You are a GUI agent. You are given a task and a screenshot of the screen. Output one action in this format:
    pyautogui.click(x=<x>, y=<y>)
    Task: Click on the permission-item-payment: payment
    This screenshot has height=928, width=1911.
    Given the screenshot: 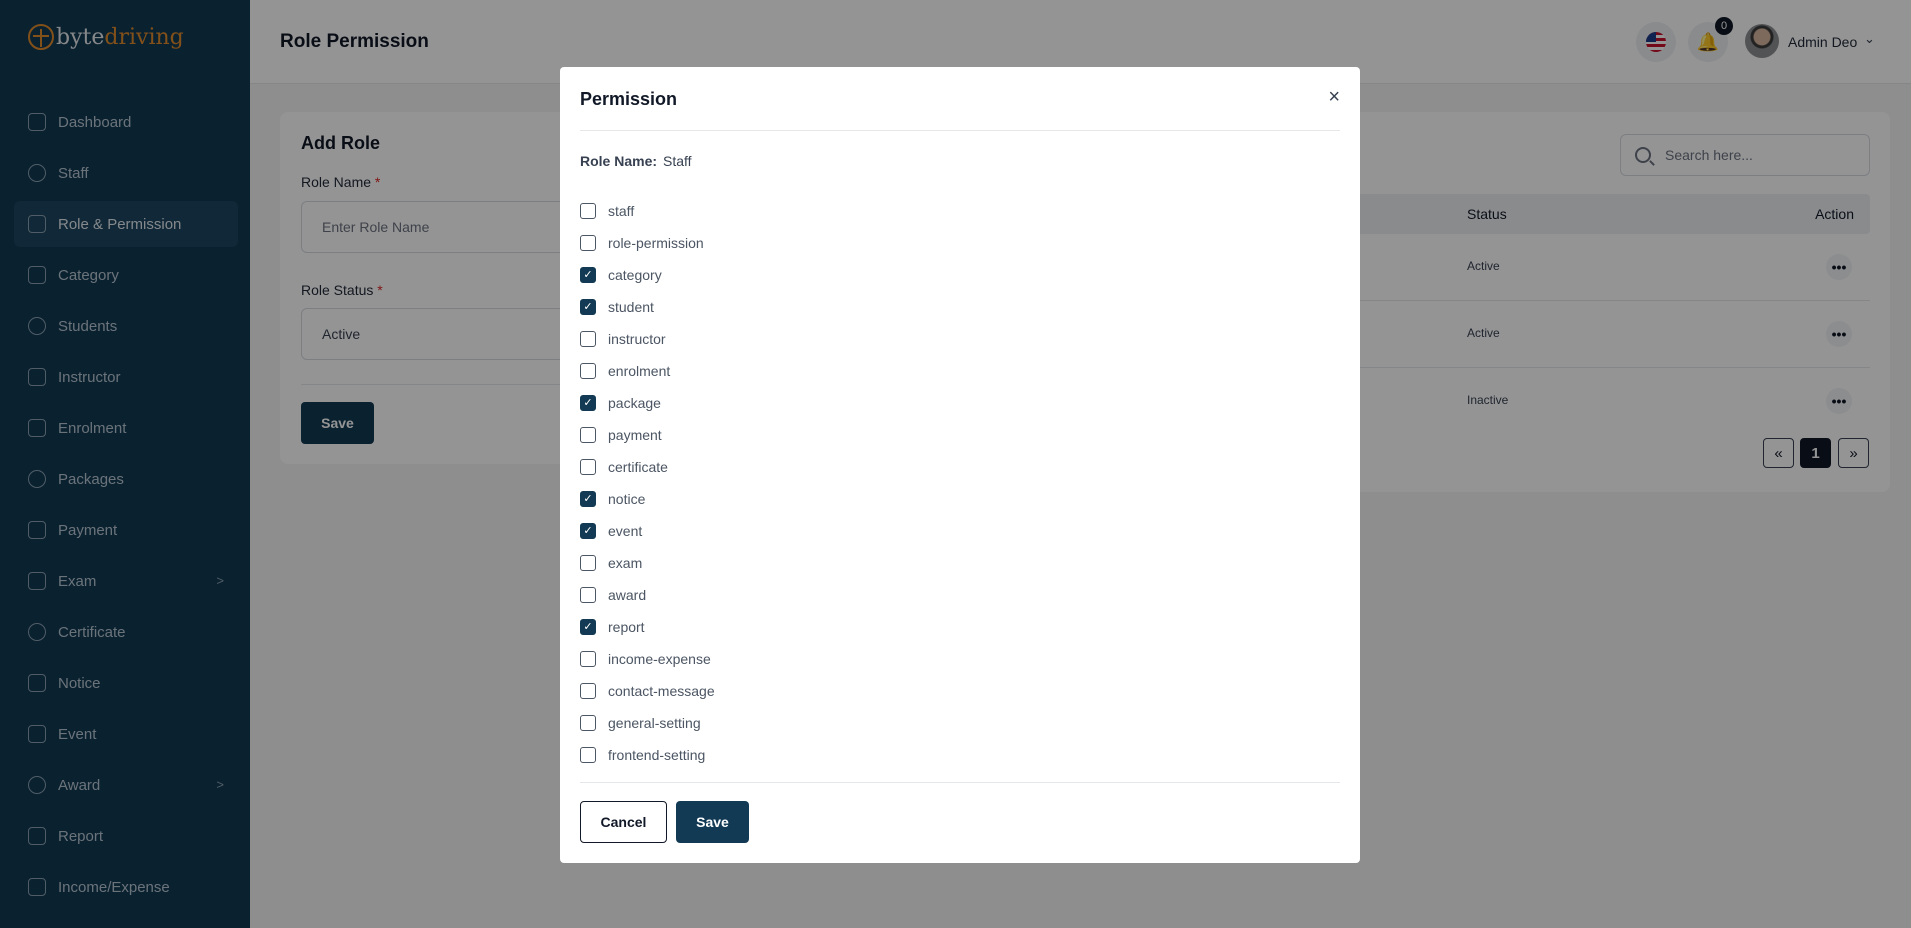 What is the action you would take?
    pyautogui.click(x=647, y=435)
    